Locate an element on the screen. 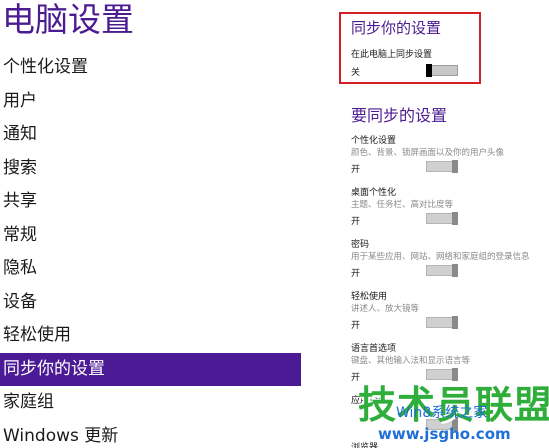 This screenshot has height=448, width=549. sync-item-label: 轻松使用 is located at coordinates (369, 297).